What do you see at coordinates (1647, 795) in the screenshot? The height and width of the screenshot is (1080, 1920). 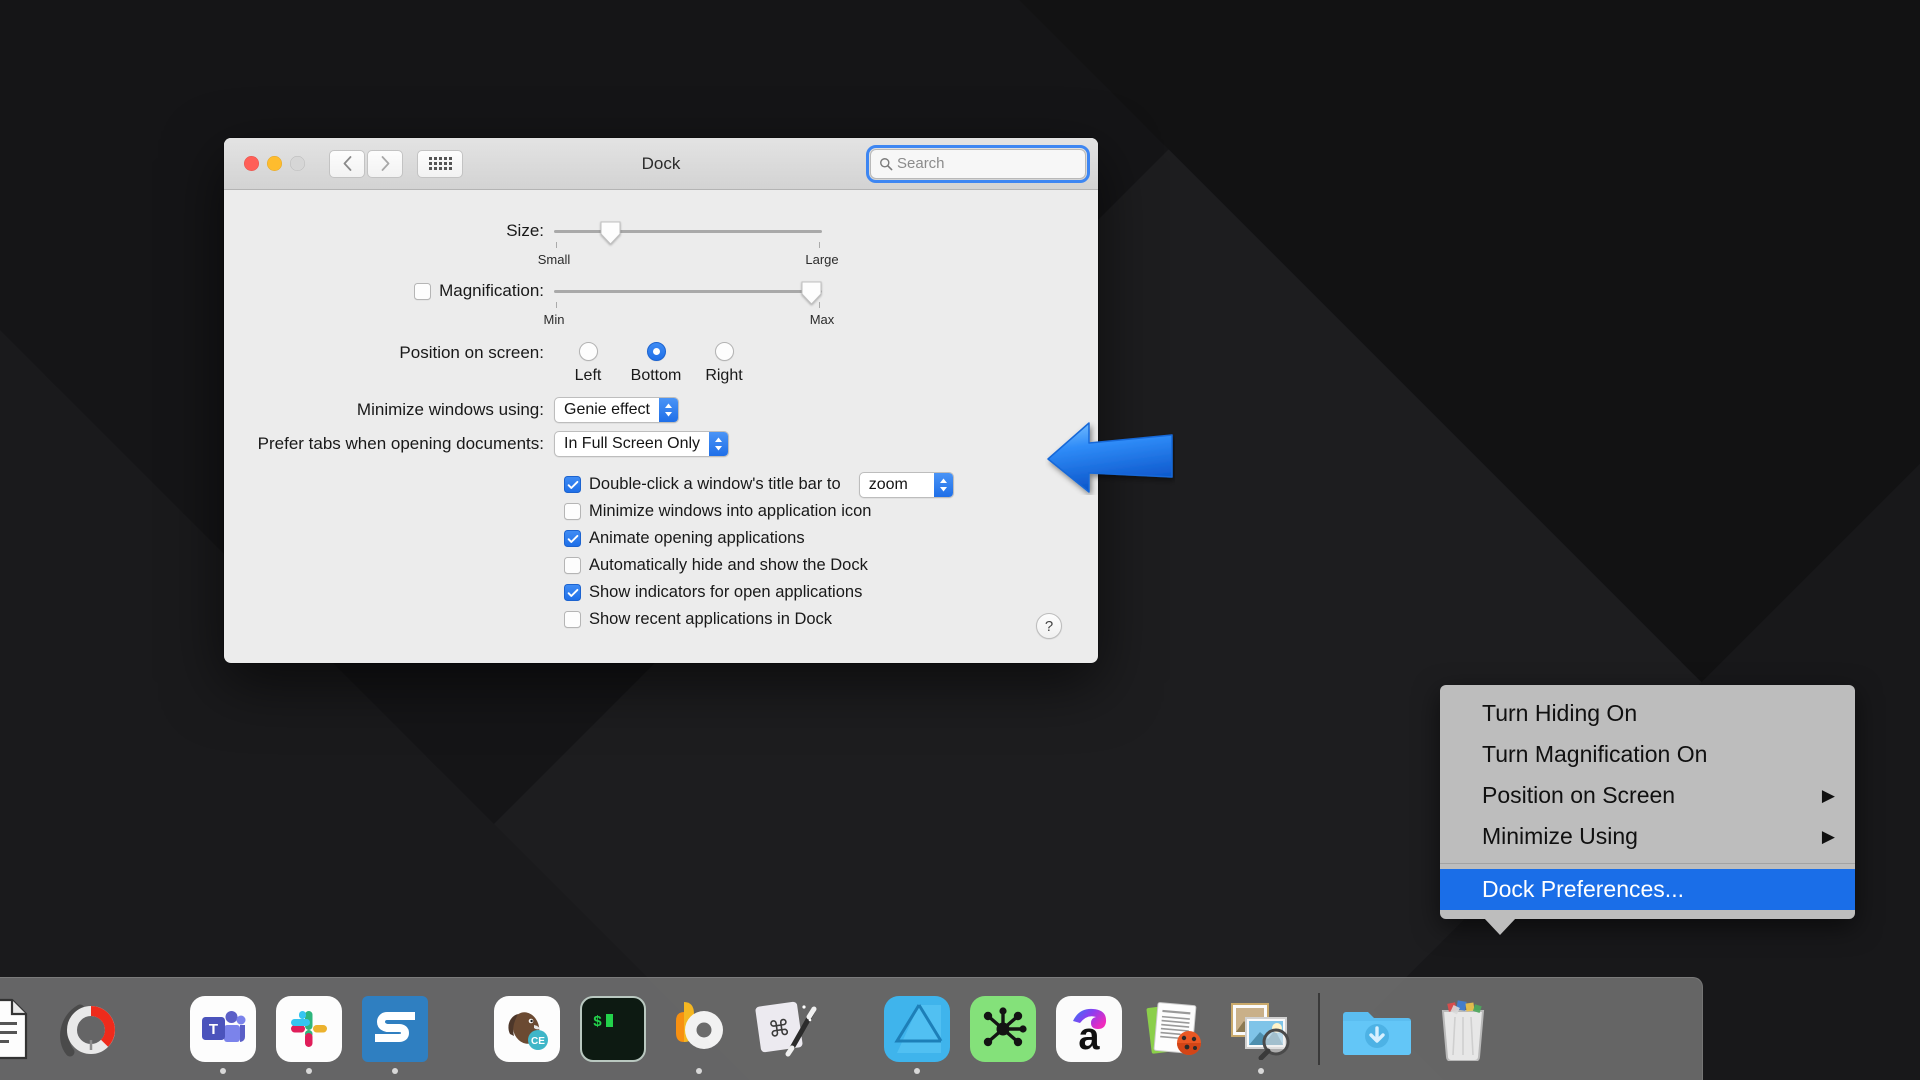 I see `menu-item-position-on-screen: Position on Screen ▶` at bounding box center [1647, 795].